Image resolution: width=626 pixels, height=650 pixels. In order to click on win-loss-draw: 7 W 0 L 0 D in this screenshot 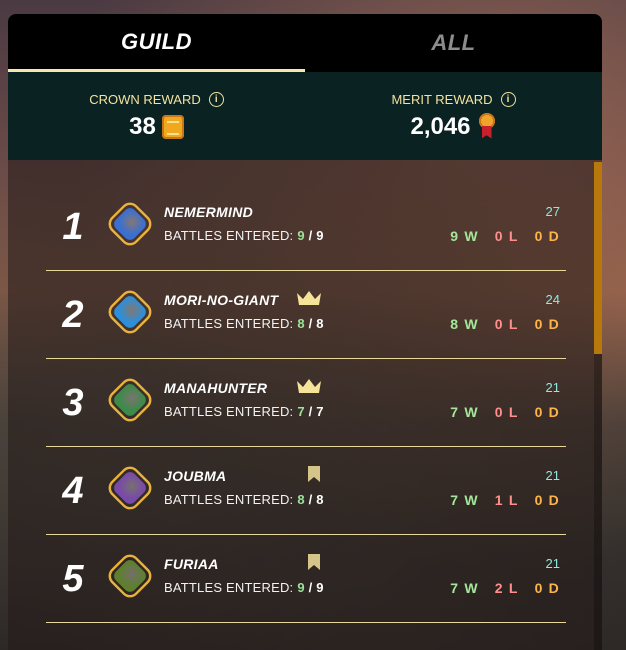, I will do `click(505, 412)`.